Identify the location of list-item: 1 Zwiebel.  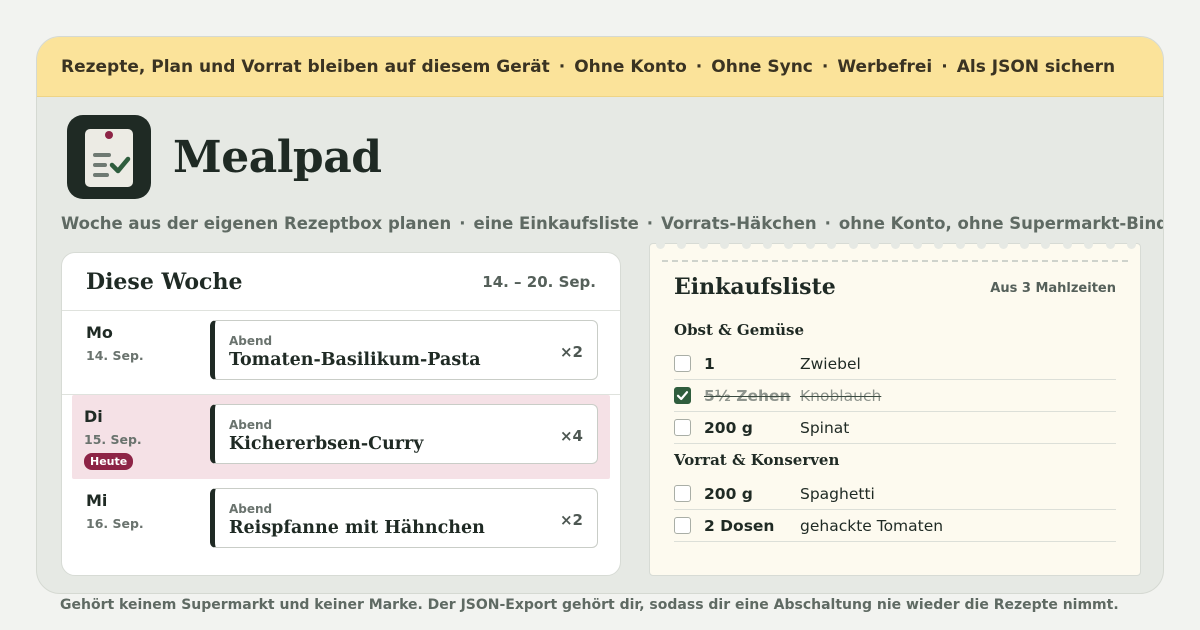
(895, 364).